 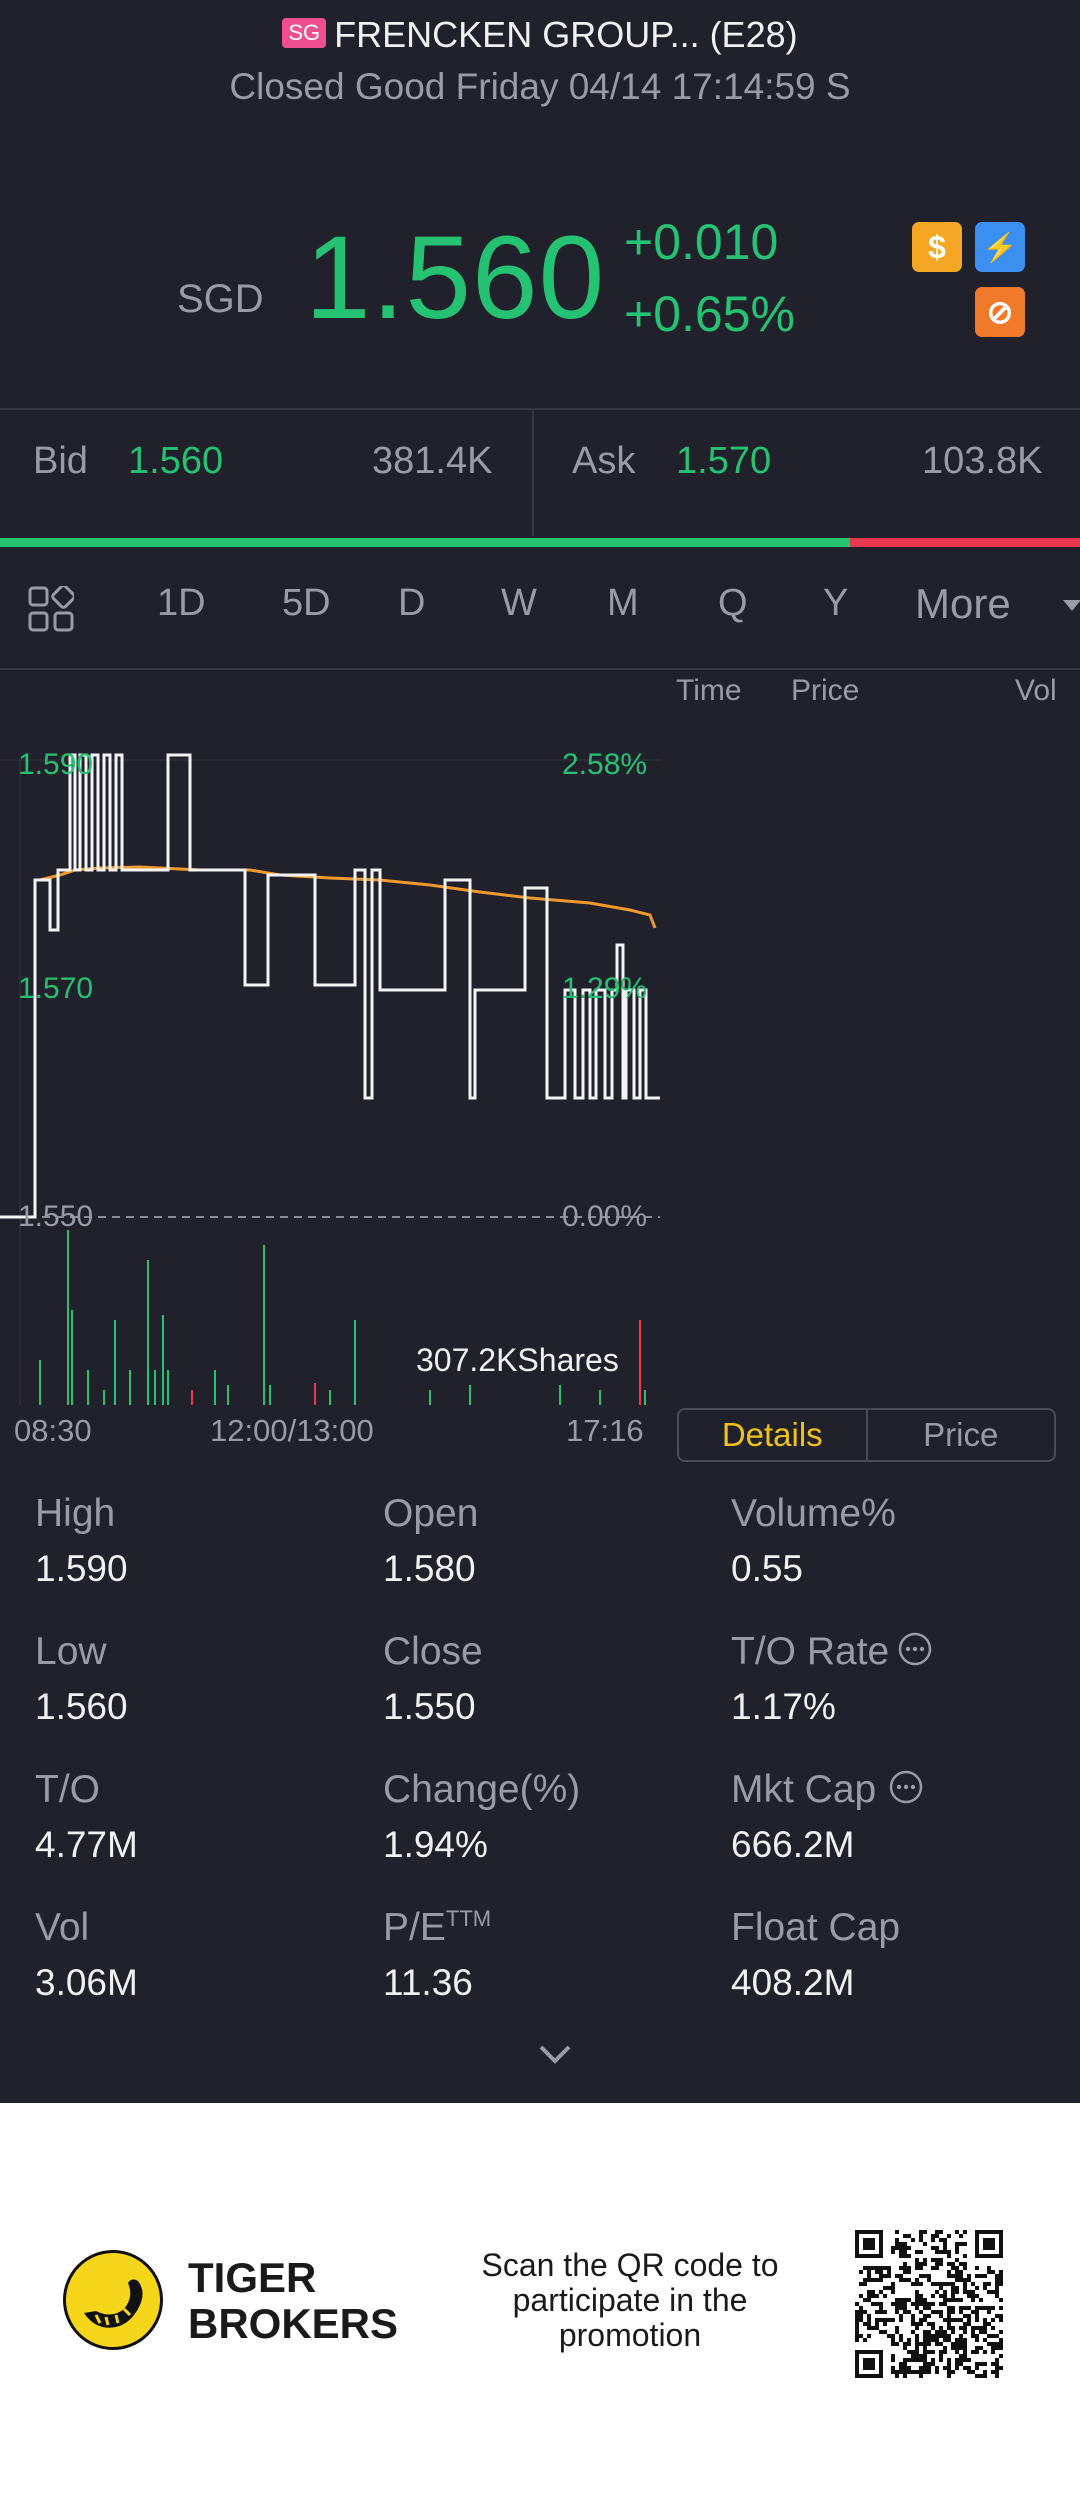 I want to click on brand-line-1: TIGER, so click(x=252, y=2277).